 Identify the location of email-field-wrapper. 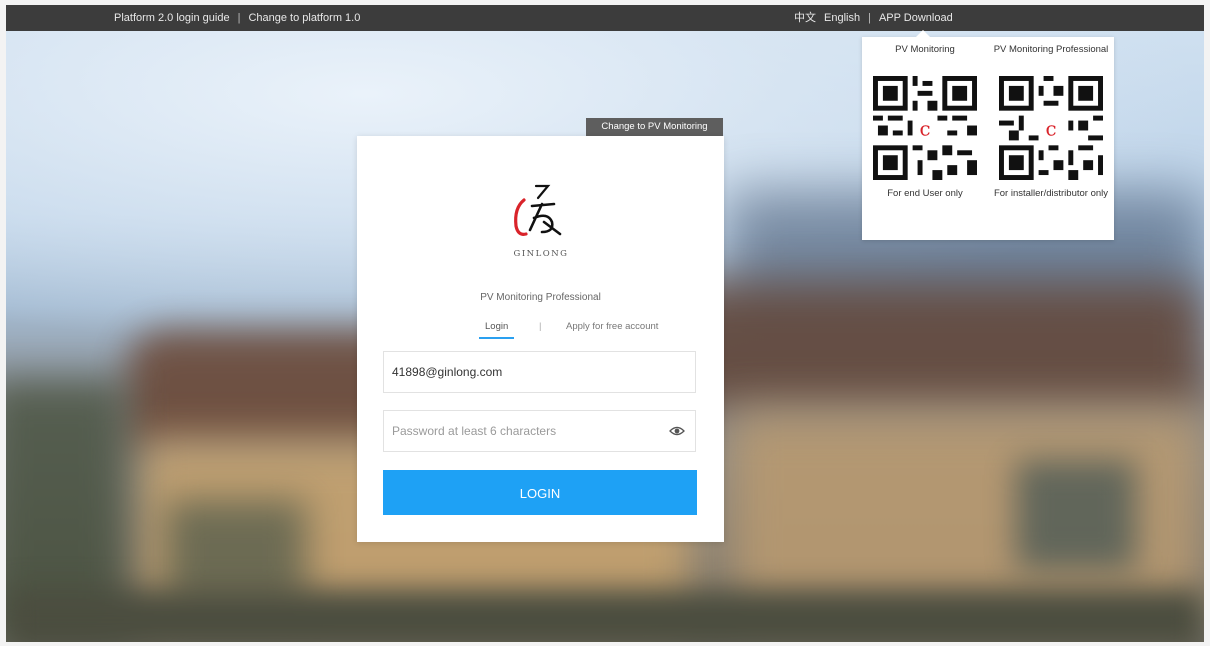
(539, 372).